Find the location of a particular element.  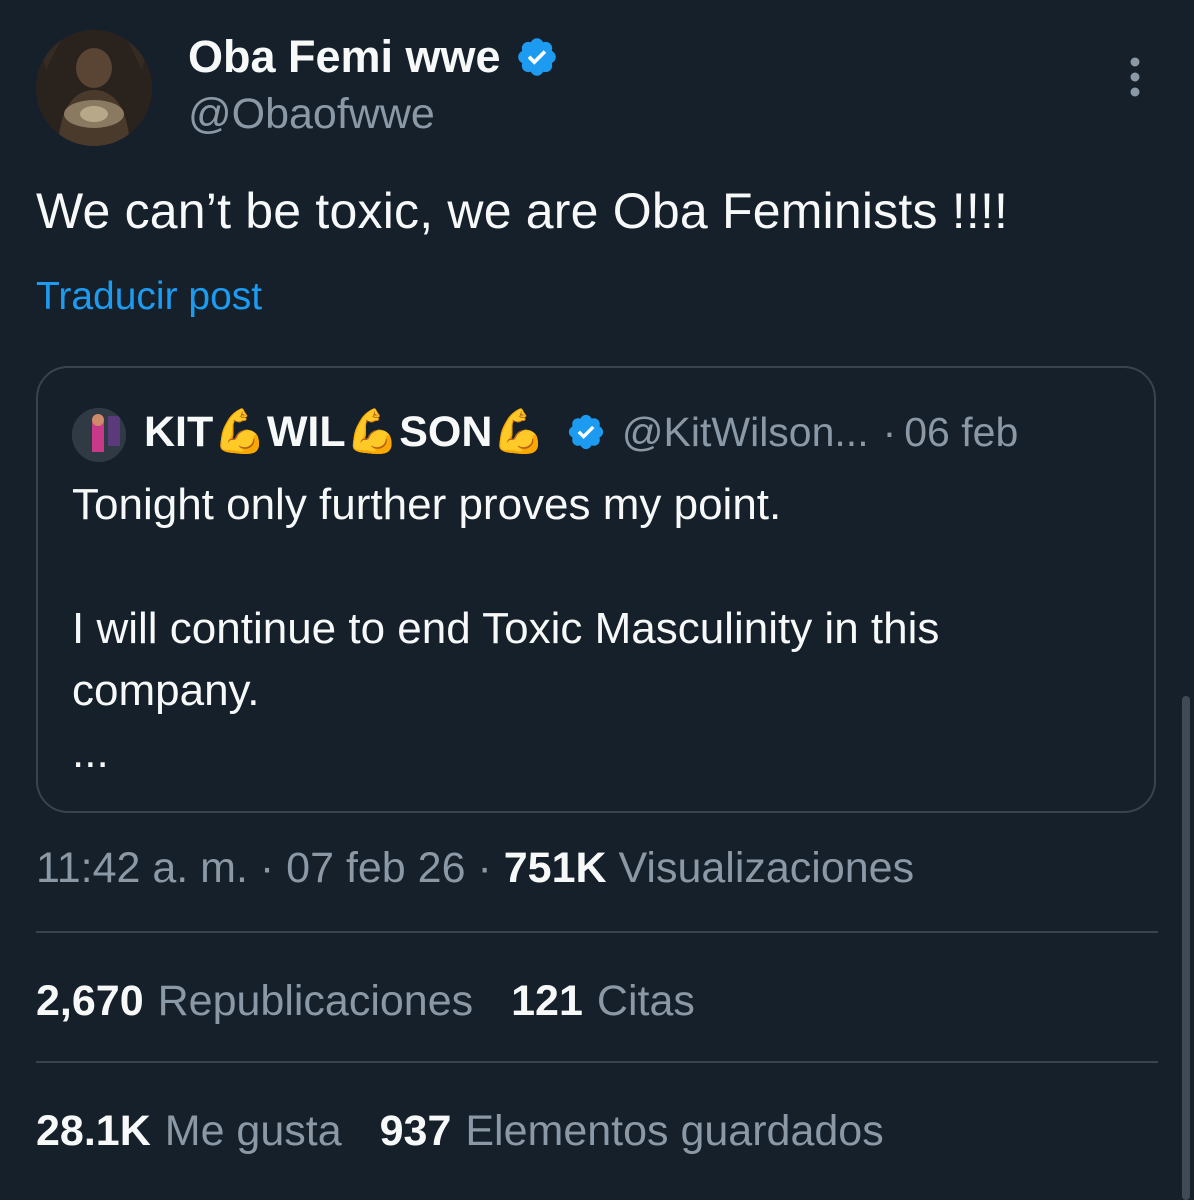

quoted-name-part: SON is located at coordinates (446, 432).